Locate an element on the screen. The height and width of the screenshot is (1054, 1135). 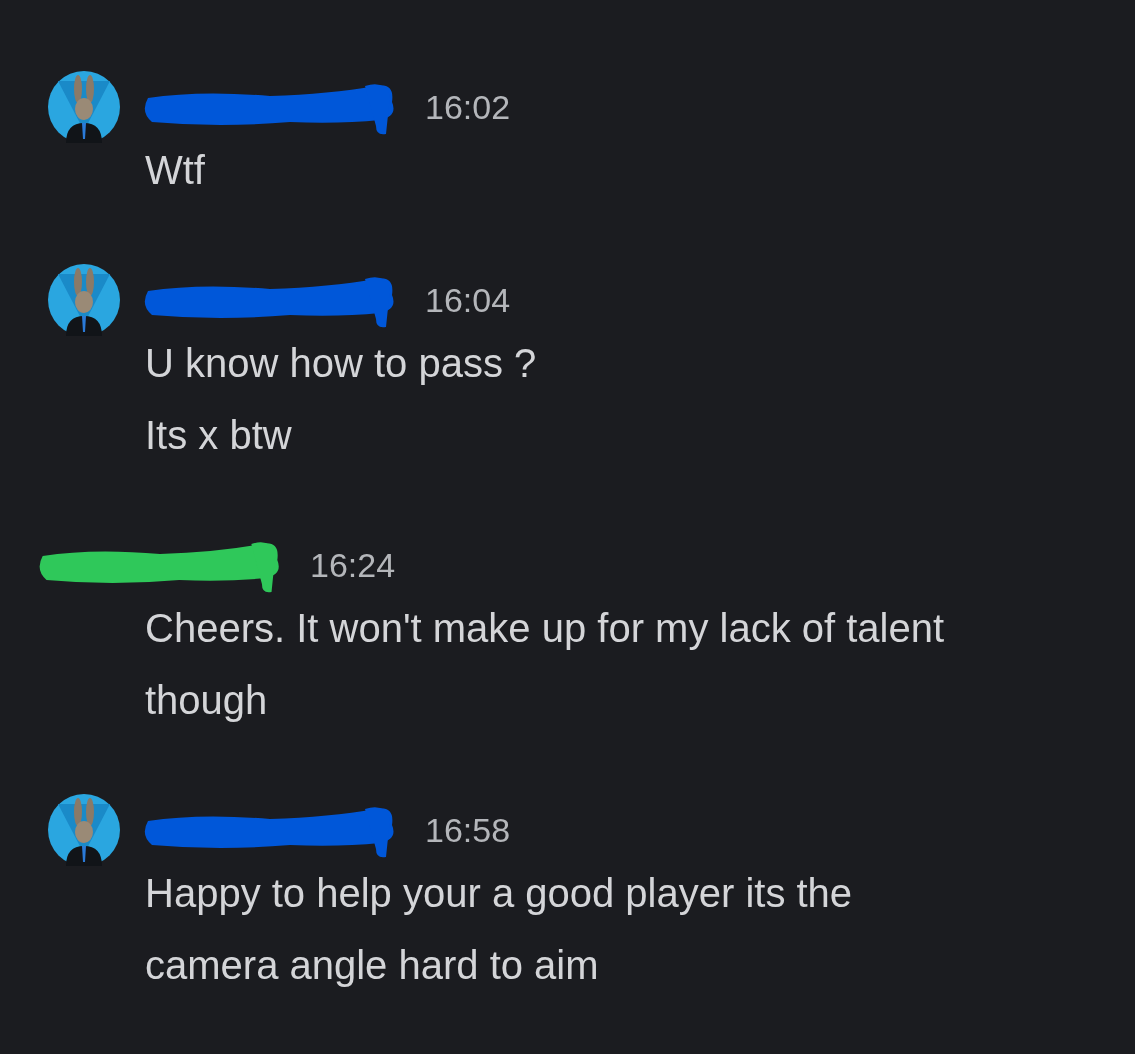
message-text: Cheers. It won't make up for my lack of talent is located at coordinates (545, 628).